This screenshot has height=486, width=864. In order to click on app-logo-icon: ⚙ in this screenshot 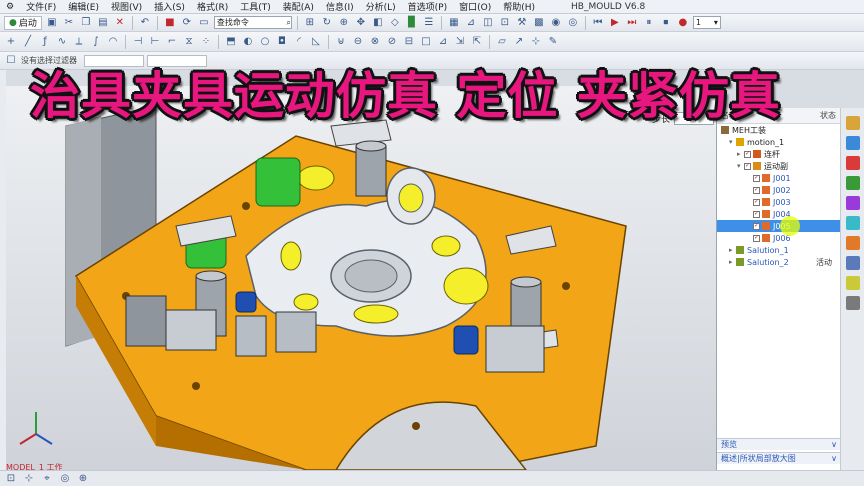, I will do `click(10, 7)`.